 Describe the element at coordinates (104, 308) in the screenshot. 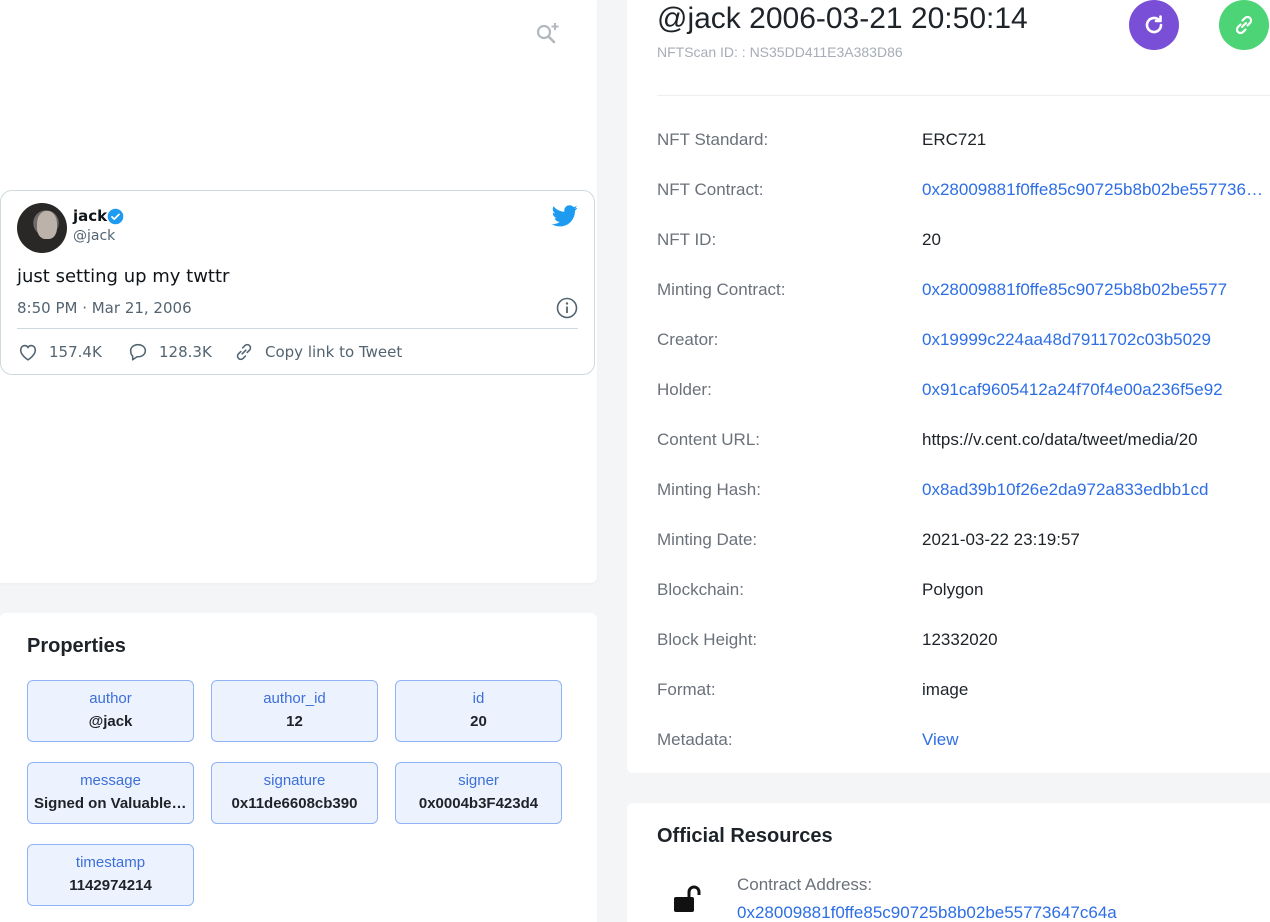

I see `tweet-timestamp: 8:50 PM · Mar 21, 2006` at that location.